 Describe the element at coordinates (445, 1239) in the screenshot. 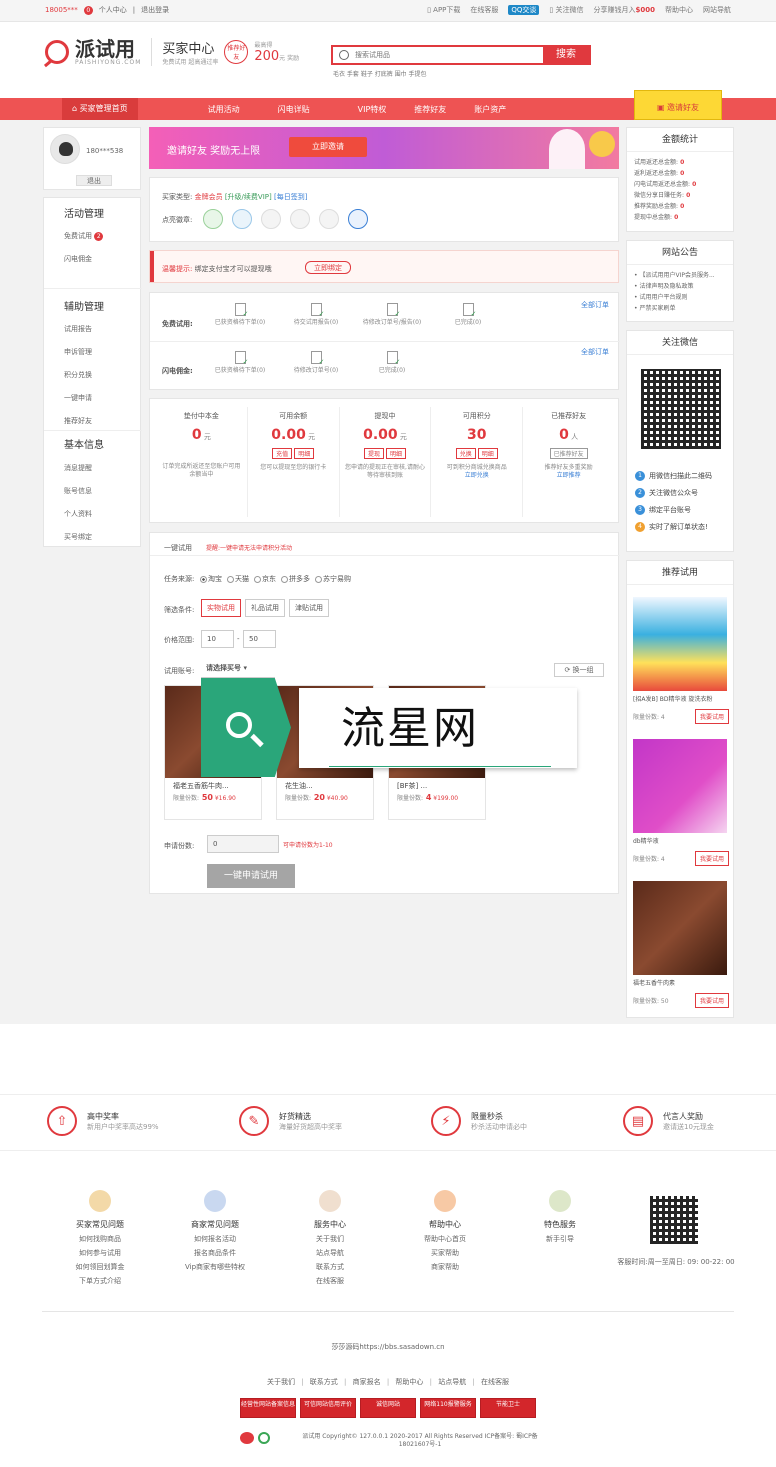

I see `footer-link: 帮助中心首页` at that location.